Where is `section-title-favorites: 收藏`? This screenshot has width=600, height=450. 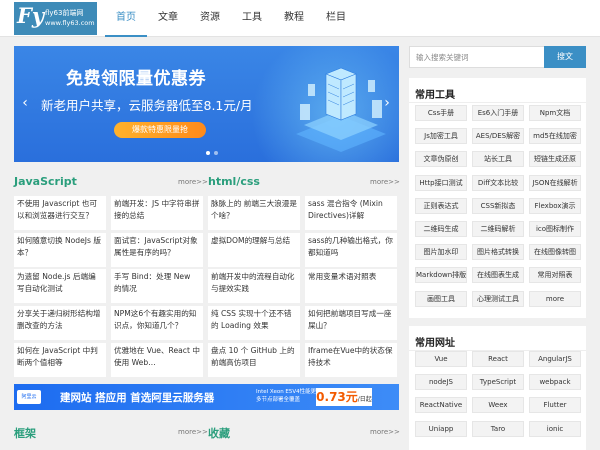
section-title-favorites: 收藏 is located at coordinates (219, 433).